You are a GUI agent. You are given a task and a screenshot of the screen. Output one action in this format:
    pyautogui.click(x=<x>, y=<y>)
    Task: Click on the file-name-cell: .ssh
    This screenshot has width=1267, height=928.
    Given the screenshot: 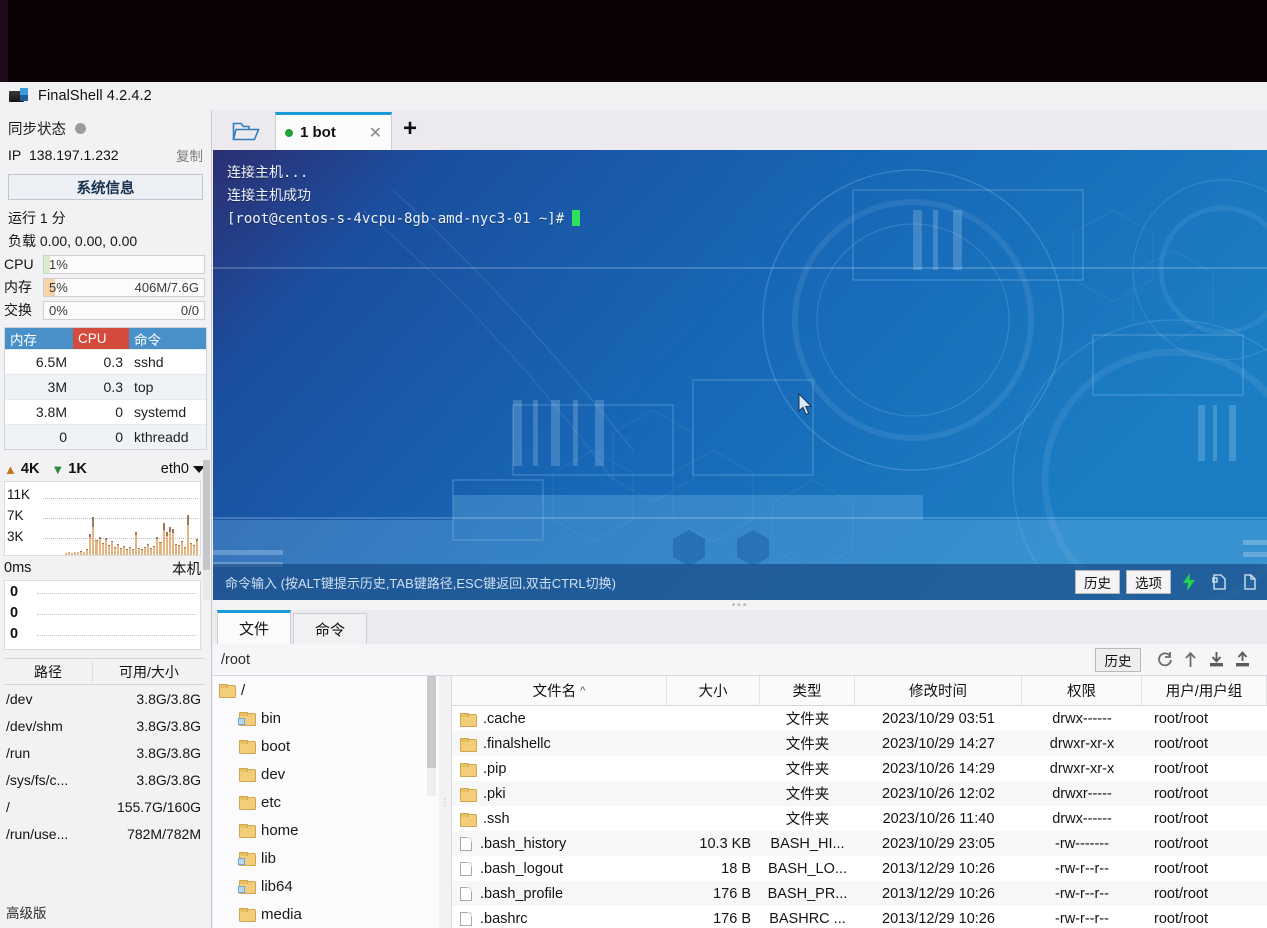 What is the action you would take?
    pyautogui.click(x=559, y=819)
    